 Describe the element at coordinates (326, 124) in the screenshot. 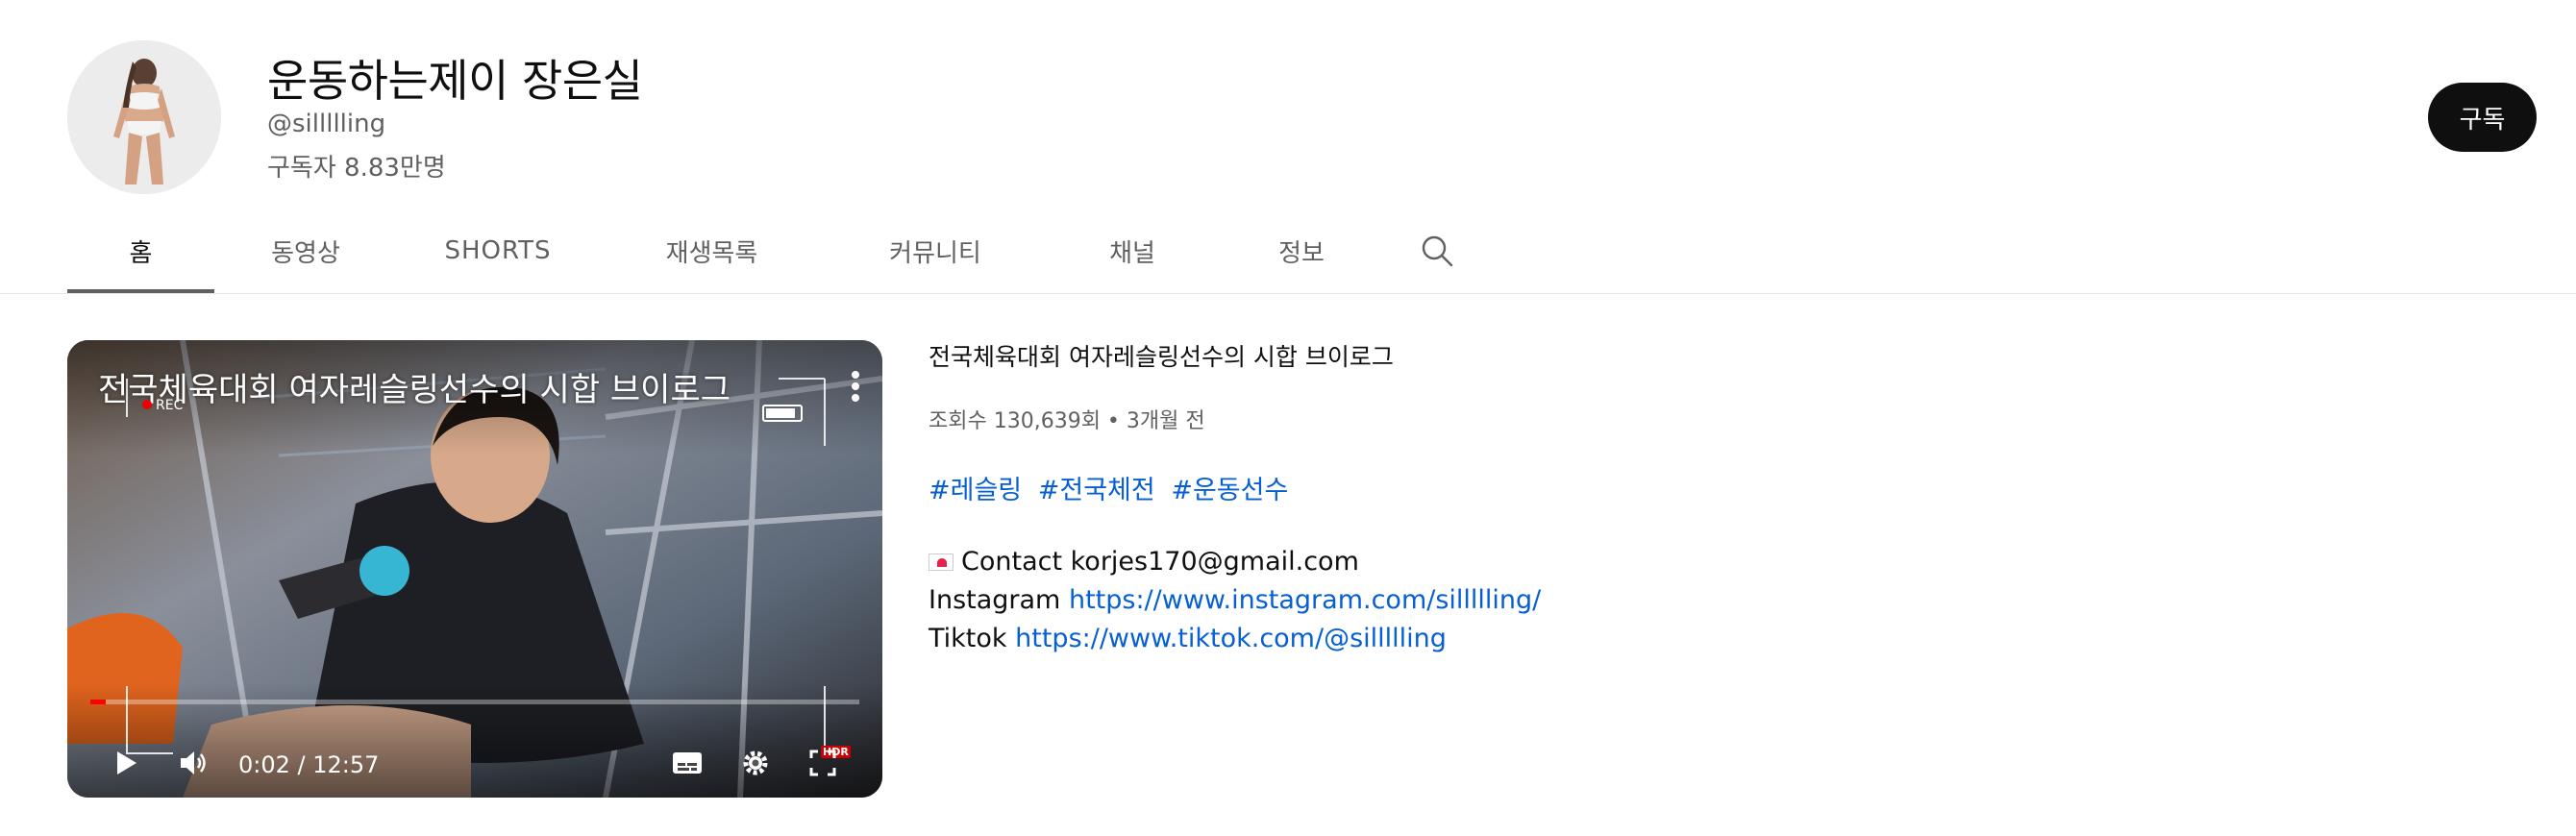

I see `channel-handle: @sillllling` at that location.